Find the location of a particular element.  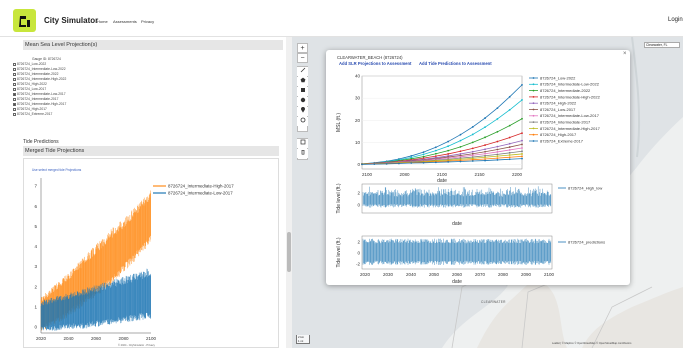

msl-xtick-label: 2100 is located at coordinates (367, 174).